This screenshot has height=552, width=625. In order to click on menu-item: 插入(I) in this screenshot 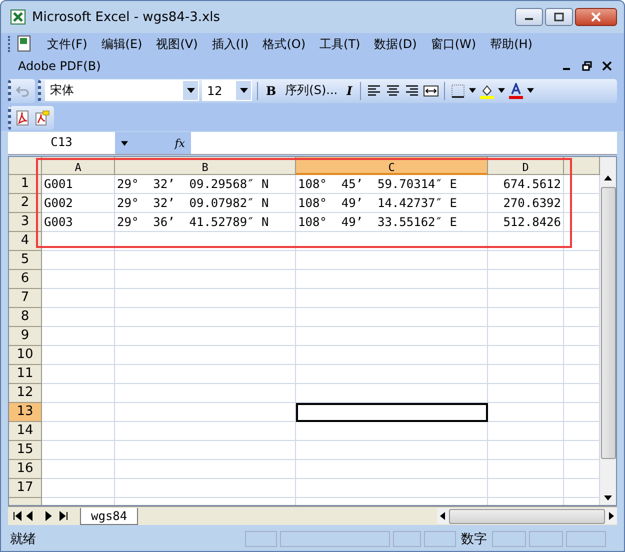, I will do `click(230, 44)`.